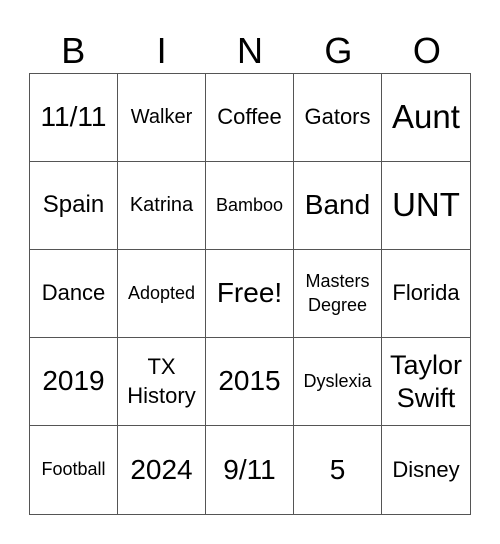 Image resolution: width=500 pixels, height=544 pixels. I want to click on bingo-cell: 2019, so click(74, 382).